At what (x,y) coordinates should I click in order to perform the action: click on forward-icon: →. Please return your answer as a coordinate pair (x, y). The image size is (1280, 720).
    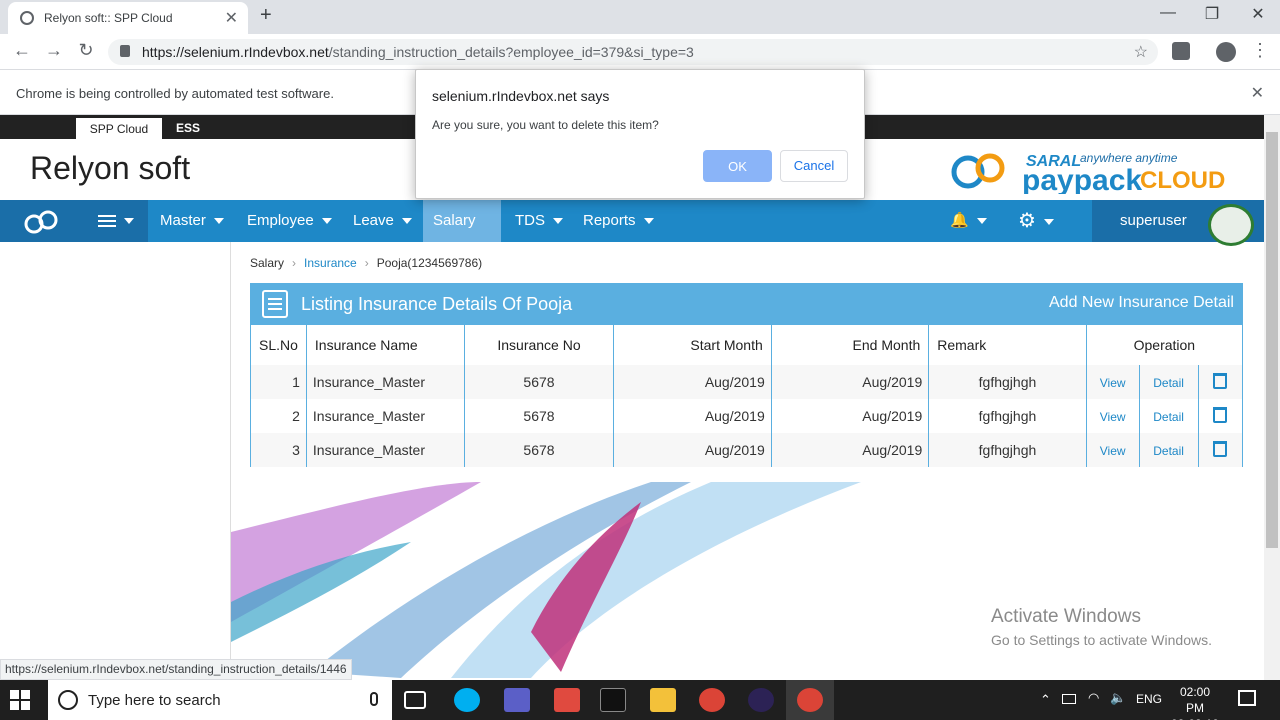
    Looking at the image, I should click on (54, 50).